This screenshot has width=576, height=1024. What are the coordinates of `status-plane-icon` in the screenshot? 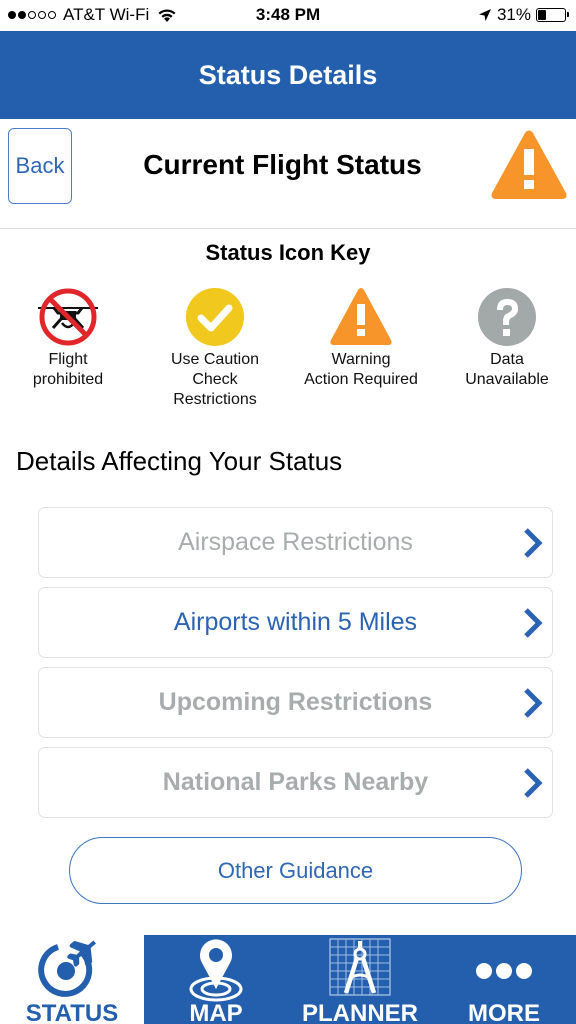 It's located at (67, 968).